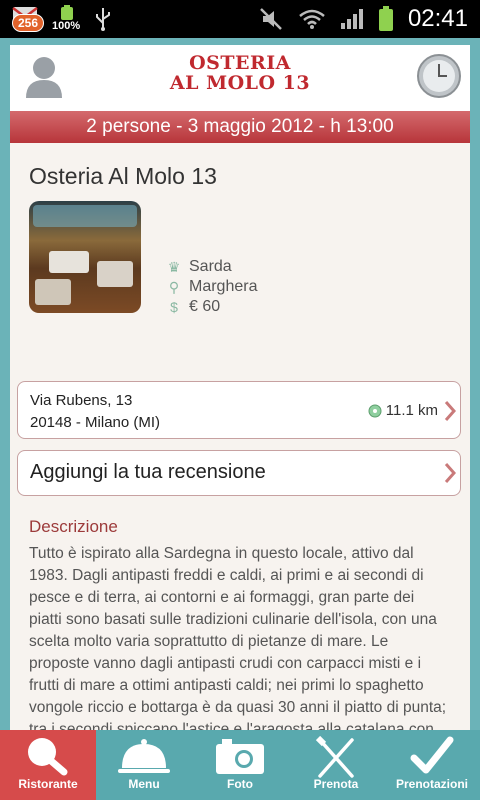 Image resolution: width=480 pixels, height=800 pixels. What do you see at coordinates (123, 176) in the screenshot?
I see `restaurant-name: Osteria Al Molo 13` at bounding box center [123, 176].